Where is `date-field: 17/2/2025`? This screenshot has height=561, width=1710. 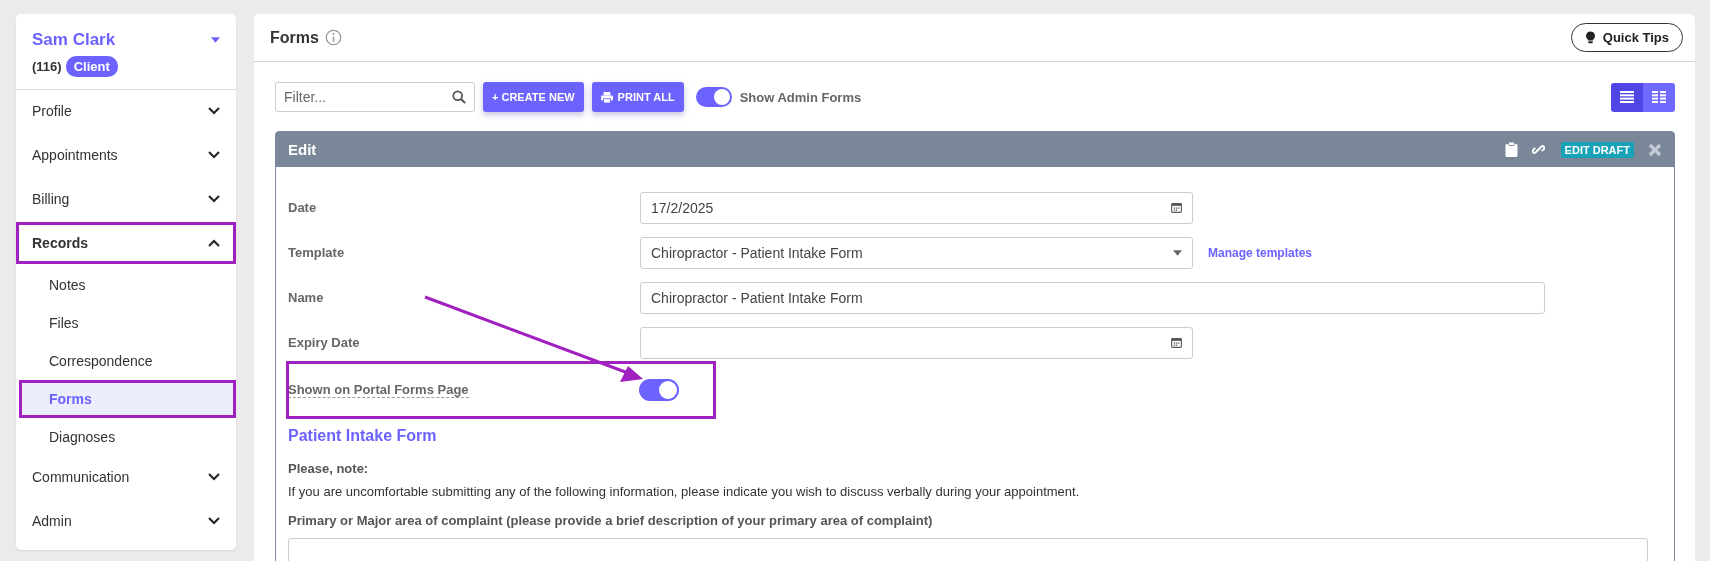
date-field: 17/2/2025 is located at coordinates (916, 207).